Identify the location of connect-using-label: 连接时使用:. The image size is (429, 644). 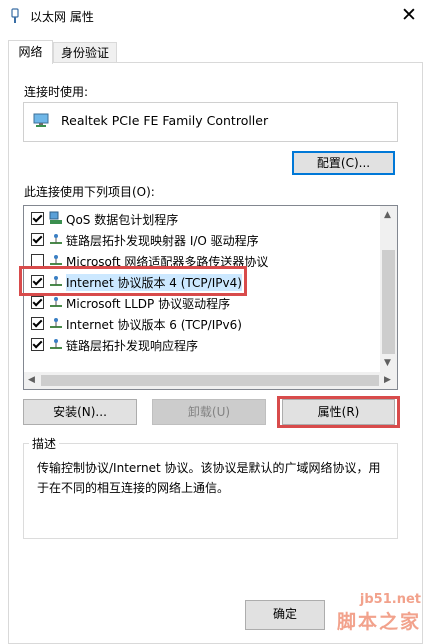
(56, 92).